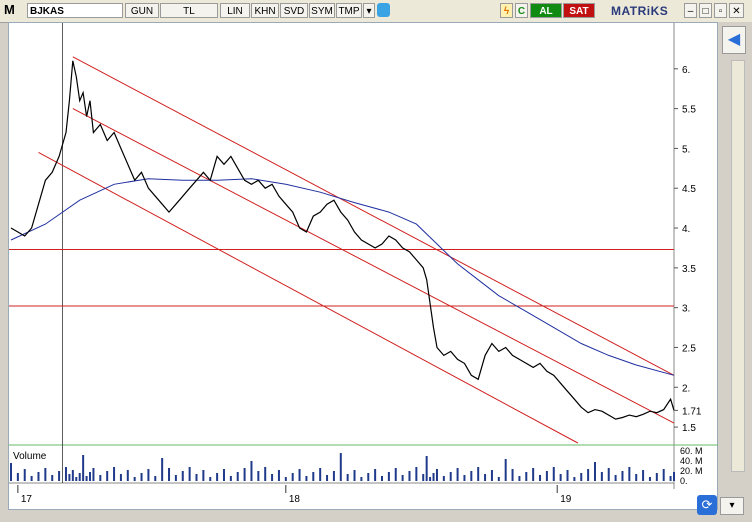  I want to click on twitter-icon, so click(383, 10).